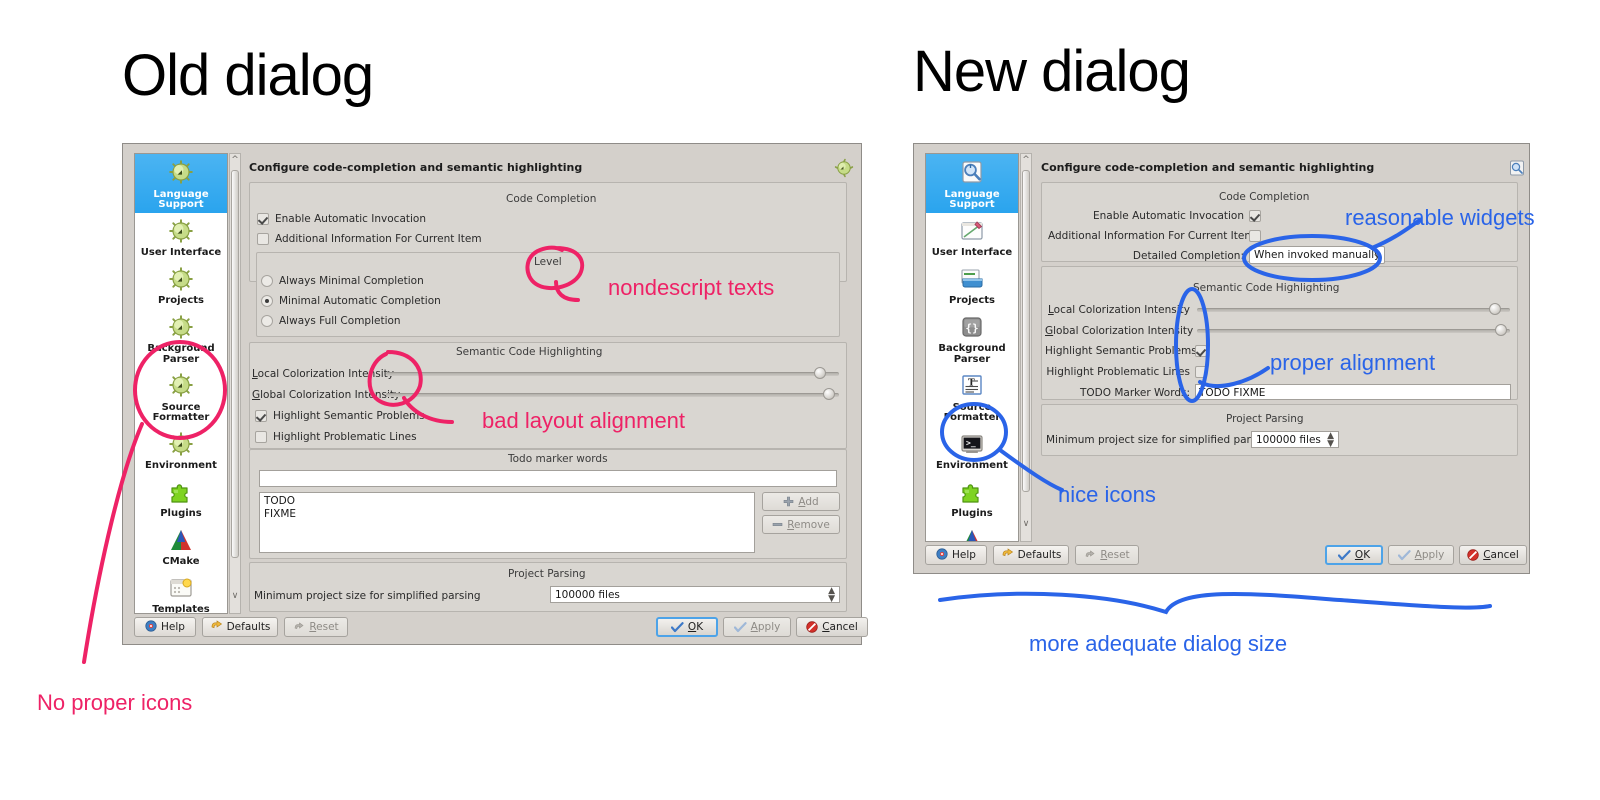  Describe the element at coordinates (180, 300) in the screenshot. I see `sidebar-item-label: Projects` at that location.